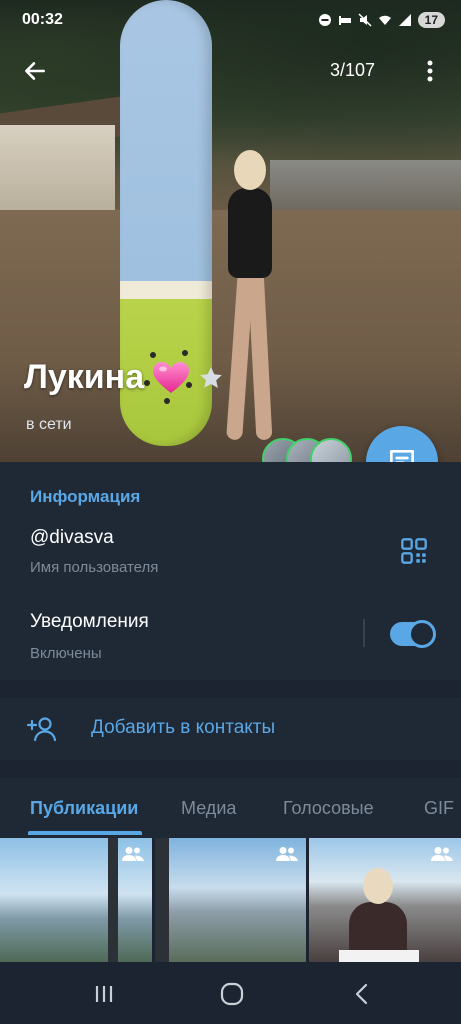  I want to click on status-bar: 00:32 17, so click(230, 20).